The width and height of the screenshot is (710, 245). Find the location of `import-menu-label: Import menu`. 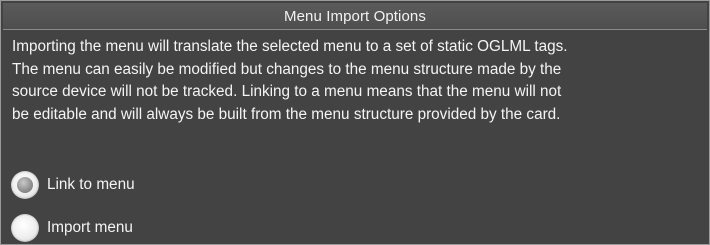

import-menu-label: Import menu is located at coordinates (90, 227).